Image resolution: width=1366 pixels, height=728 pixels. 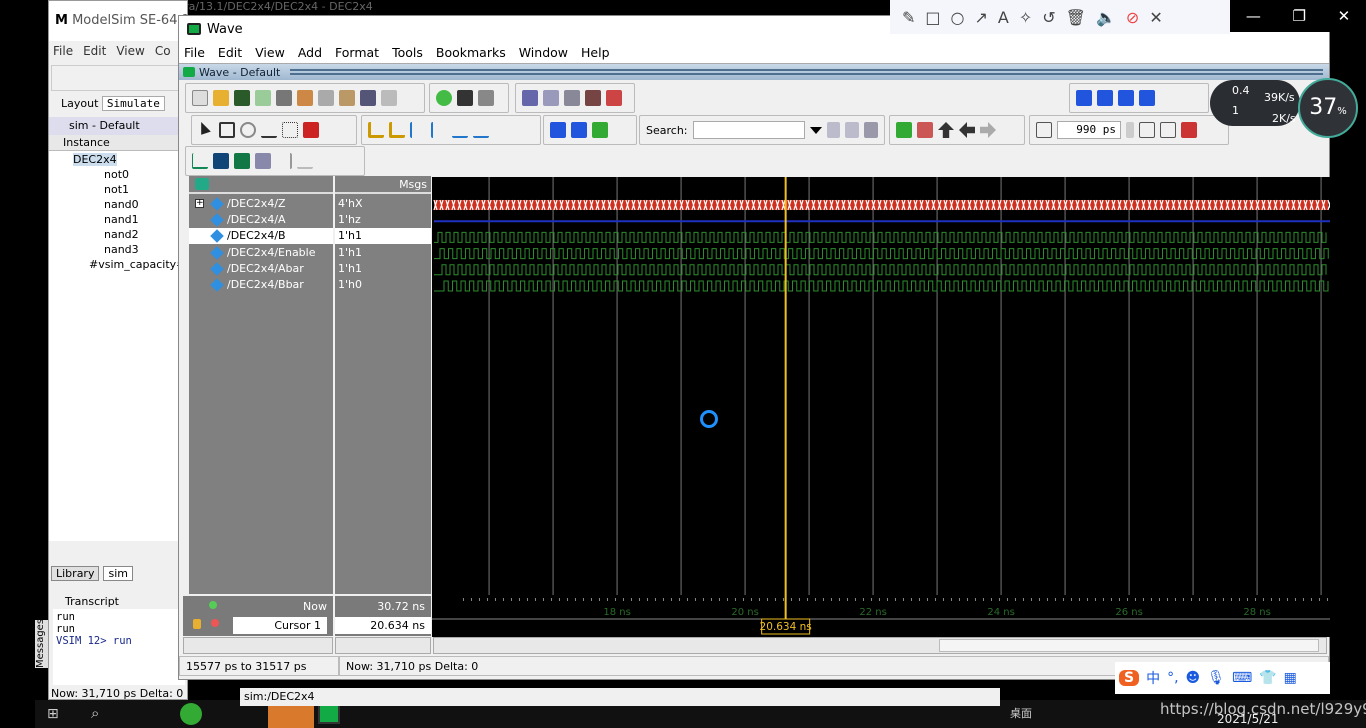 I want to click on close-icon: ✕, so click(x=1344, y=16).